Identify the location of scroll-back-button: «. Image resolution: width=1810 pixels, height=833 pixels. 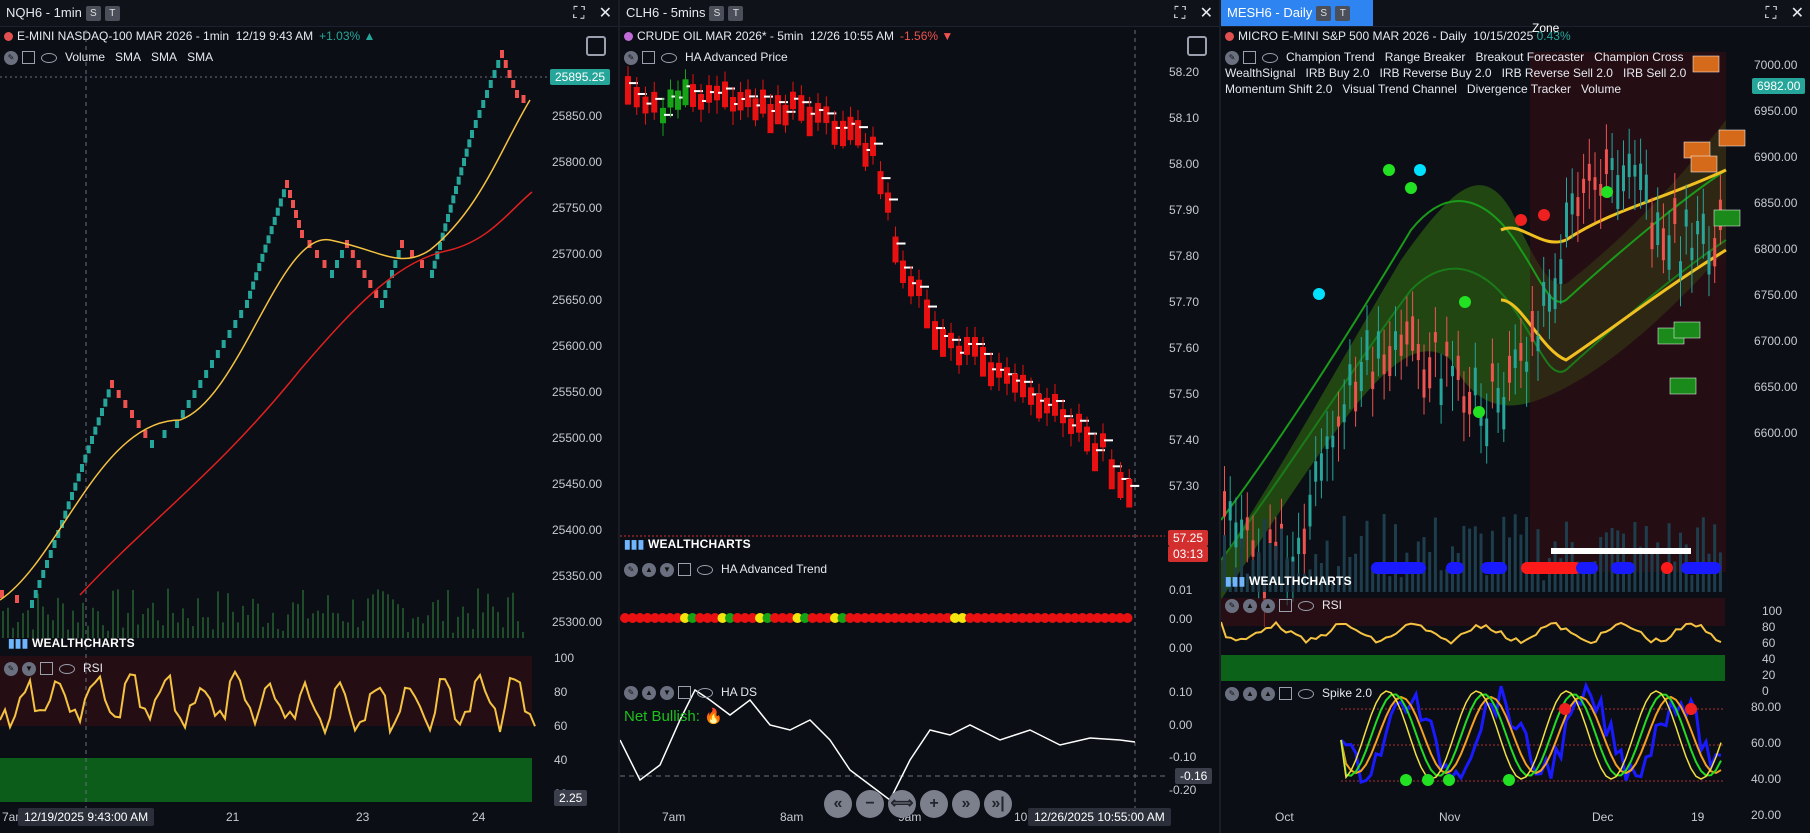
(838, 804).